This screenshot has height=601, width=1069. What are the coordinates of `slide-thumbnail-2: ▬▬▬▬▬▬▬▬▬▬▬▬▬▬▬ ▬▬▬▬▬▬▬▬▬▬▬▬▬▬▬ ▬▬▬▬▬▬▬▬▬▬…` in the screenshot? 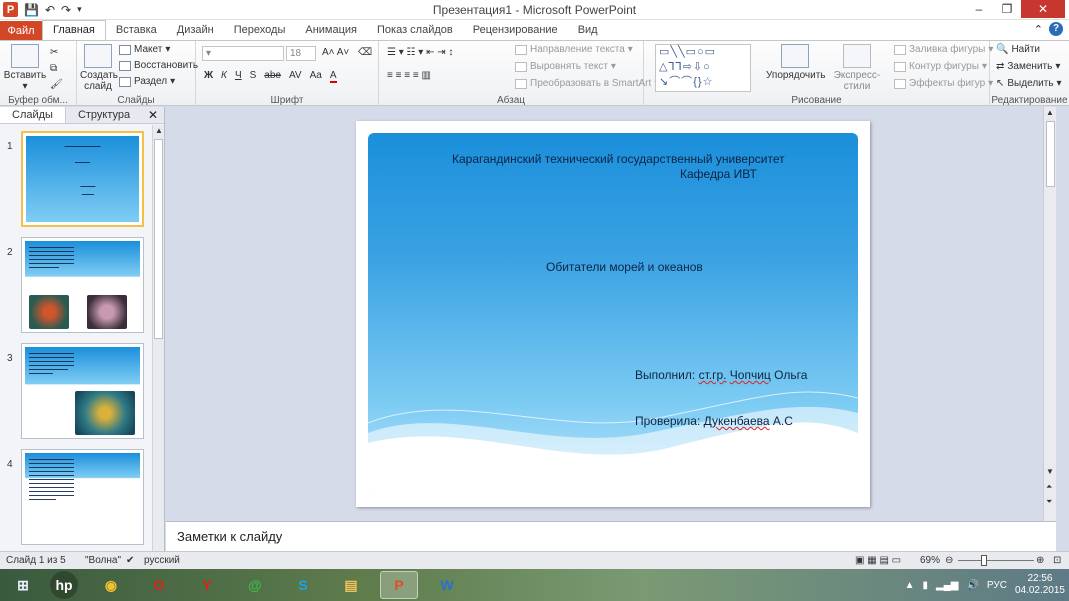 It's located at (82, 285).